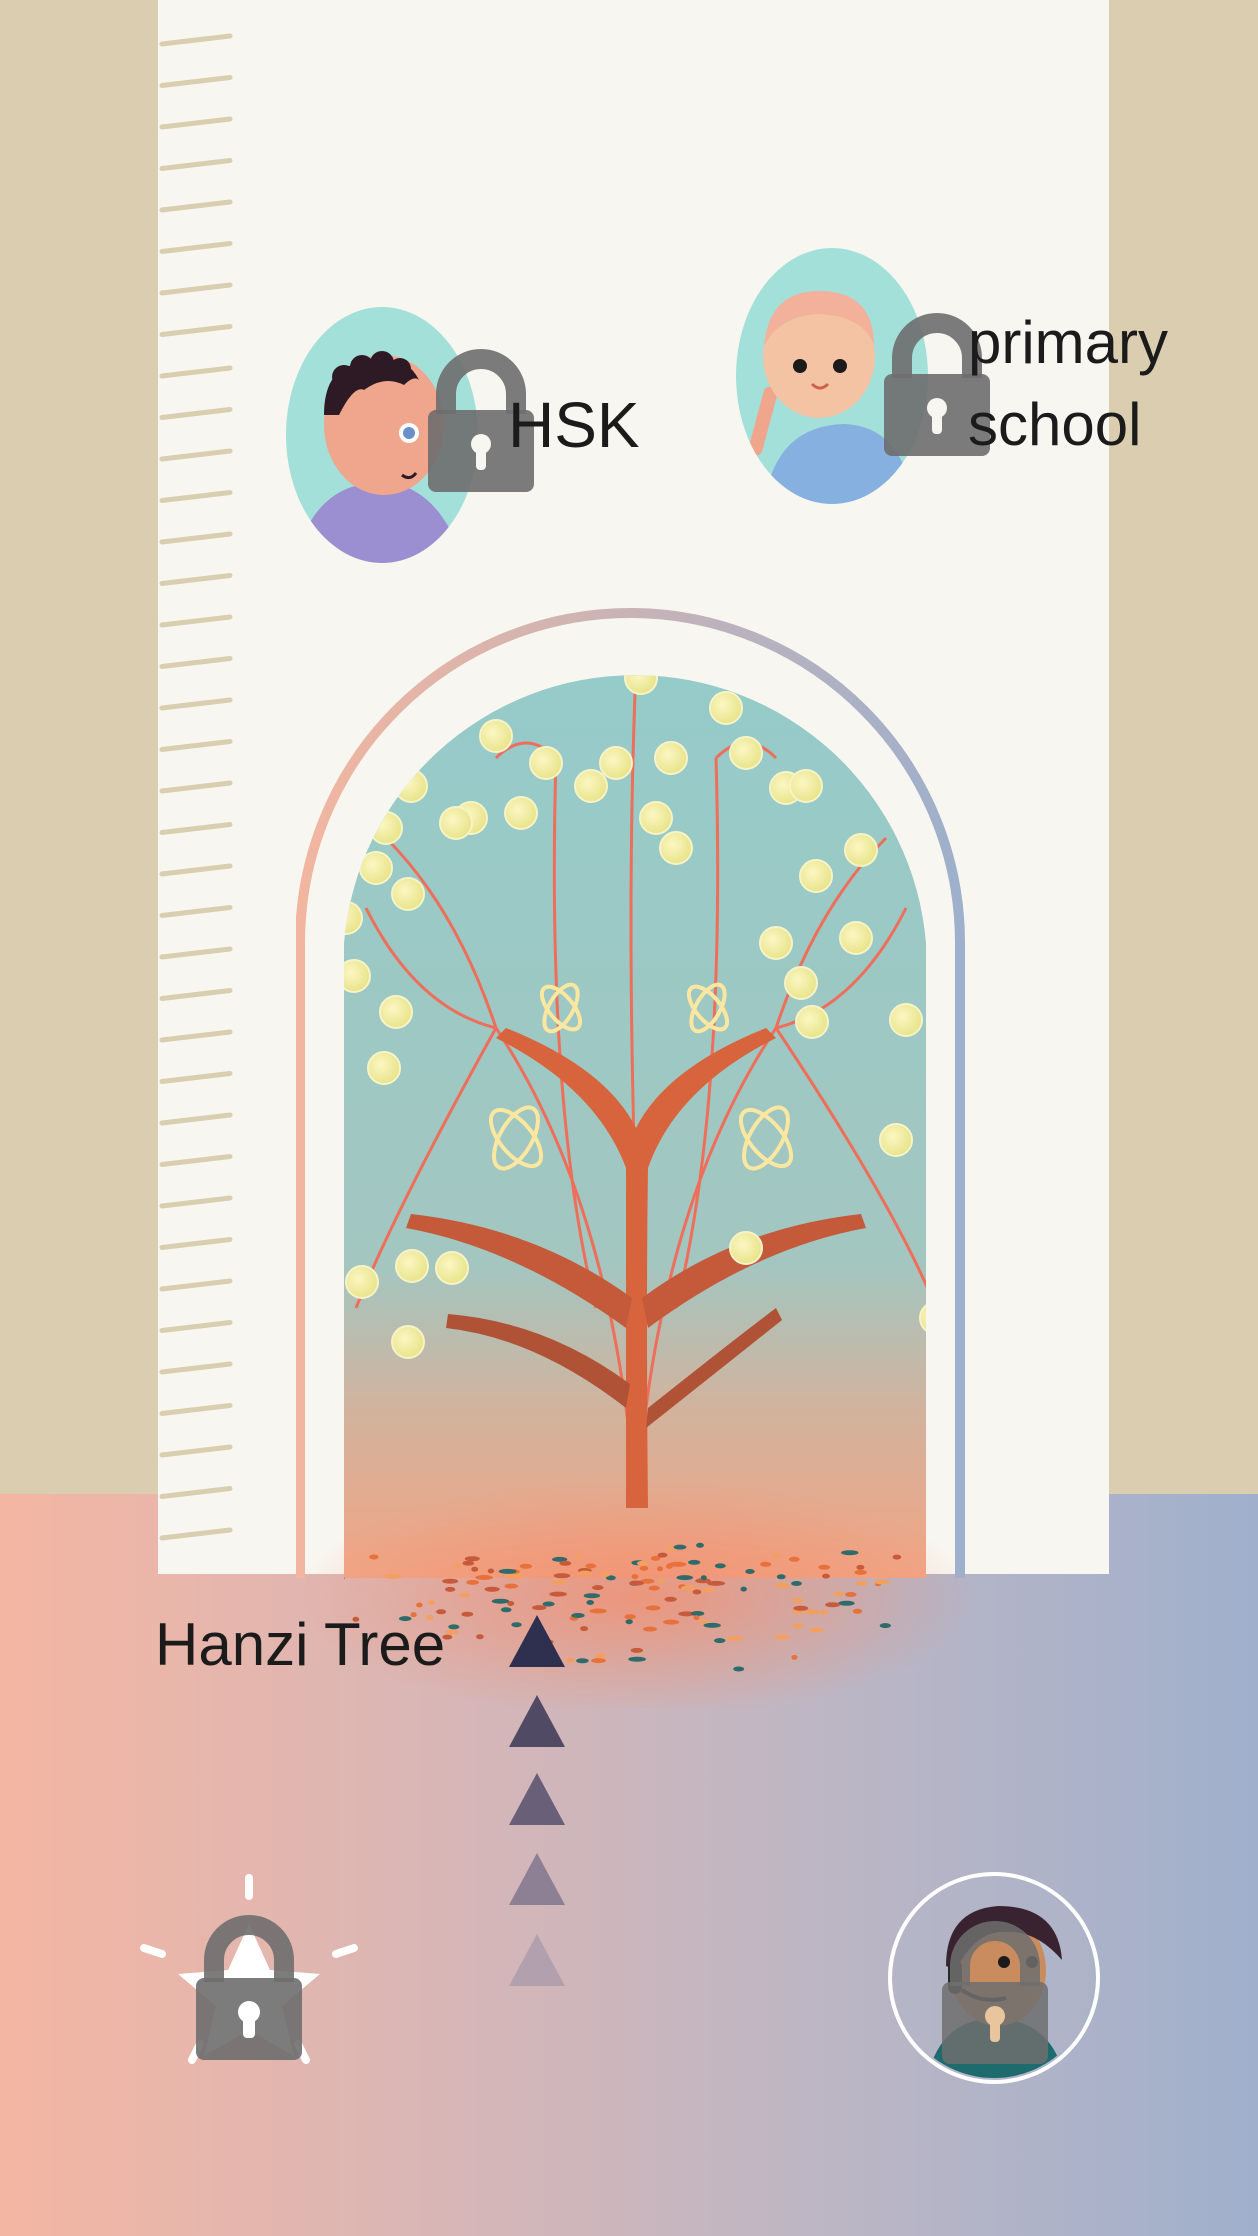 The height and width of the screenshot is (2236, 1258). I want to click on tutor-button, so click(994, 1980).